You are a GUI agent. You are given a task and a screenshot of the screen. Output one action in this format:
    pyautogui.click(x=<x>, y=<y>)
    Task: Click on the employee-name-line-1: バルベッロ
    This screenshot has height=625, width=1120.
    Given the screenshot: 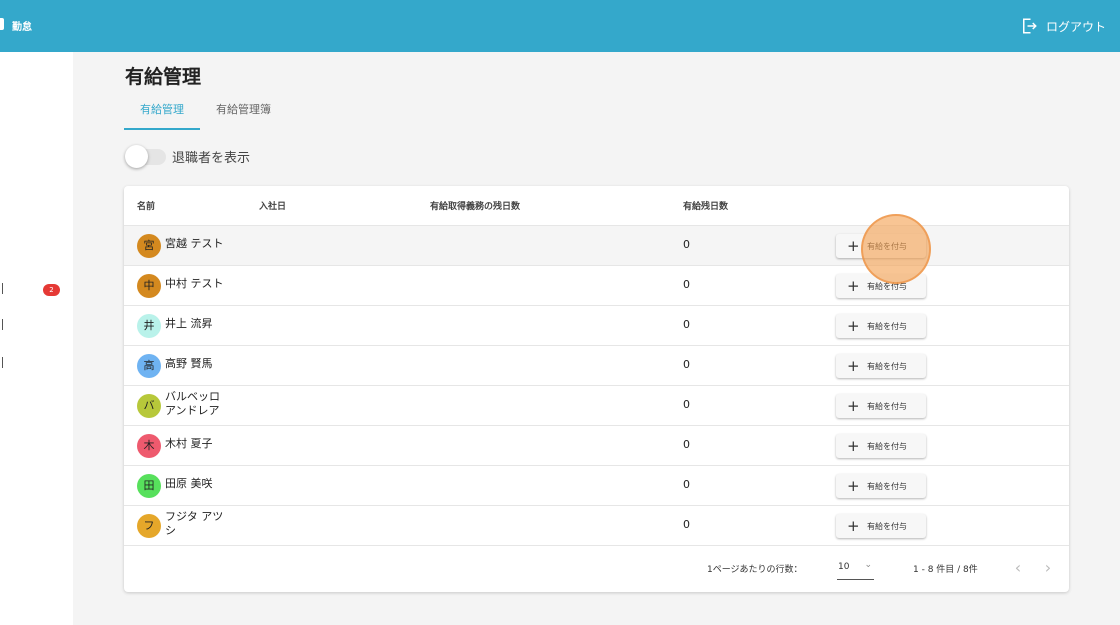 What is the action you would take?
    pyautogui.click(x=192, y=396)
    